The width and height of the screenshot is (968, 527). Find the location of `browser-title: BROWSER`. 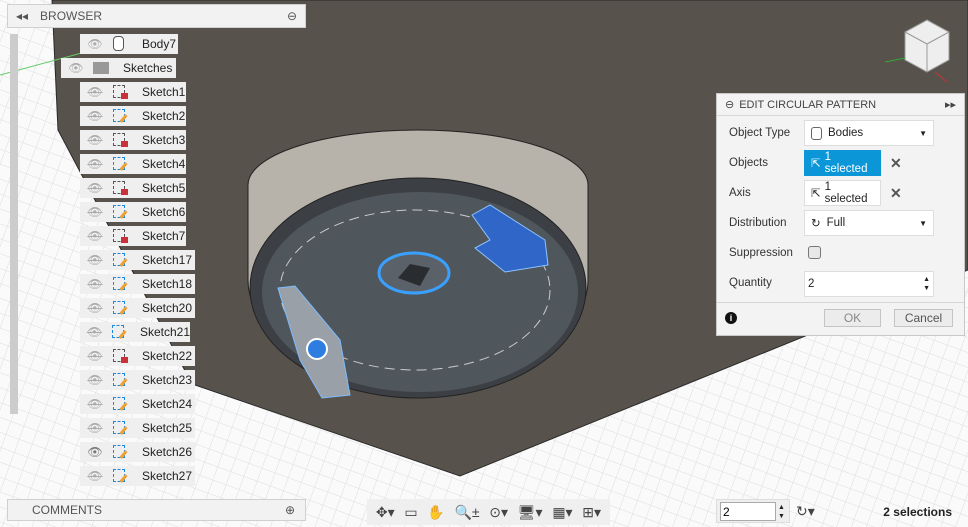

browser-title: BROWSER is located at coordinates (71, 16).